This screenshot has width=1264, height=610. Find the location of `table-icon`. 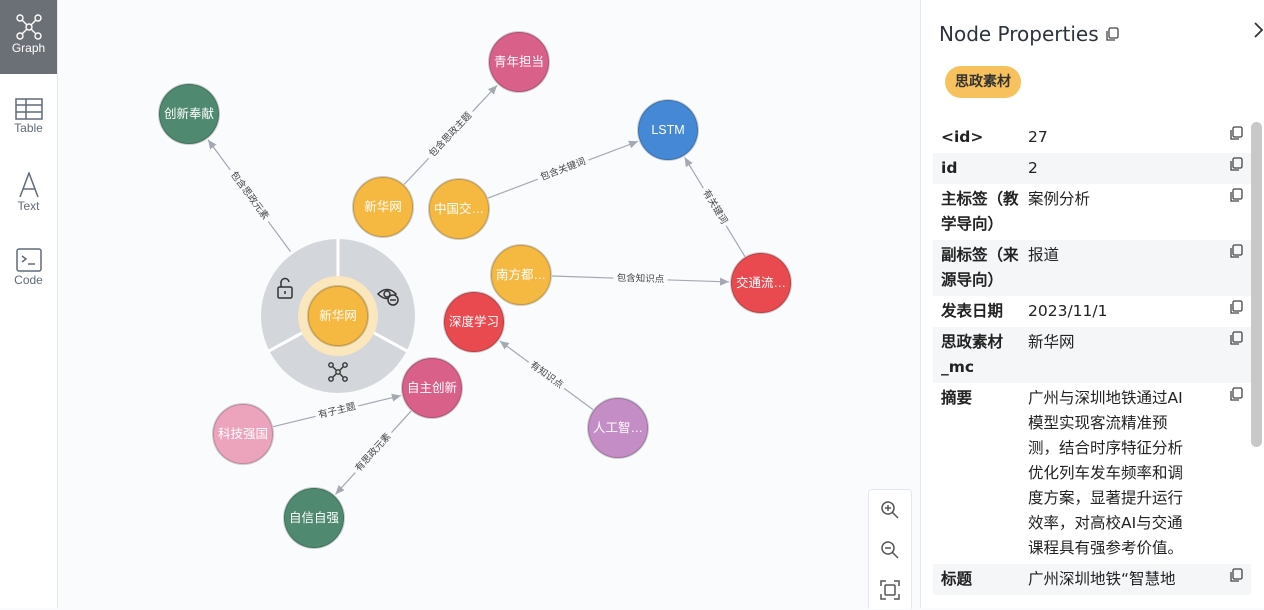

table-icon is located at coordinates (28, 109).